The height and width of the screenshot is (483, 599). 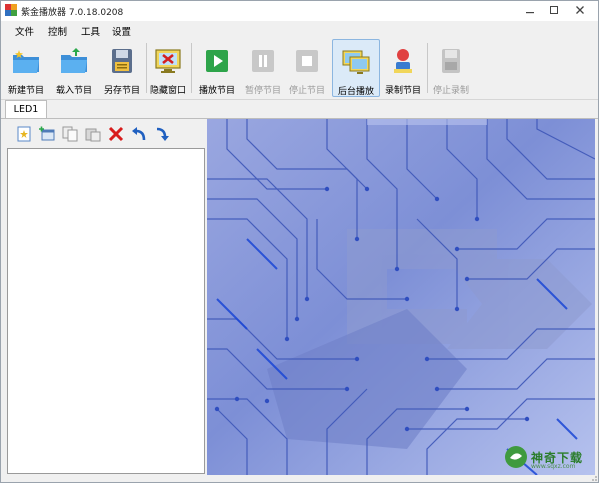 I want to click on pause-program-label: 暂停节目, so click(x=262, y=91).